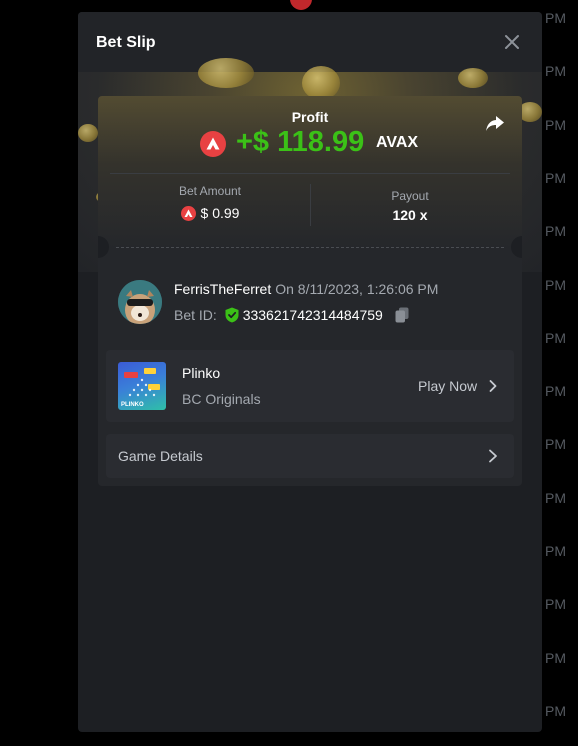 The height and width of the screenshot is (746, 578). I want to click on payout-value: 120 x, so click(410, 215).